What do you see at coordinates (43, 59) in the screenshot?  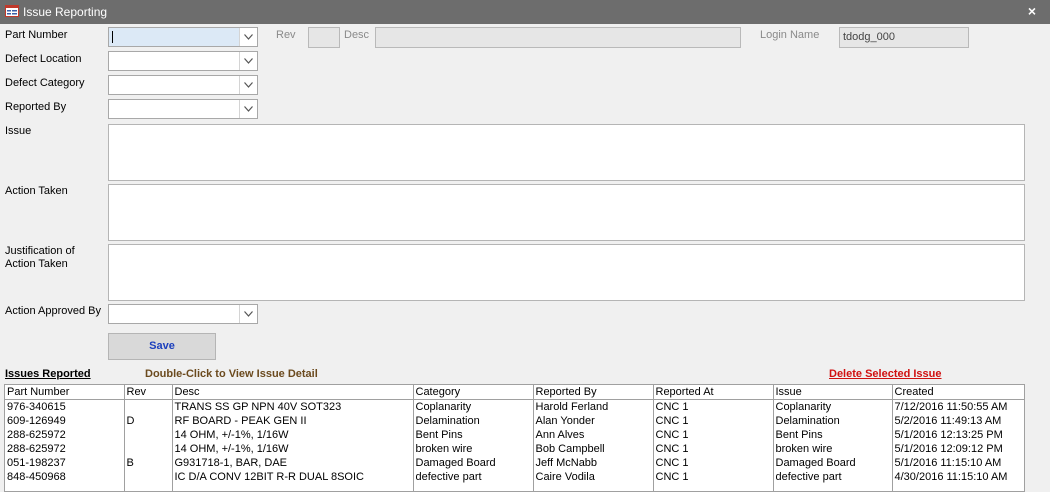 I see `defect-location-label: Defect Location` at bounding box center [43, 59].